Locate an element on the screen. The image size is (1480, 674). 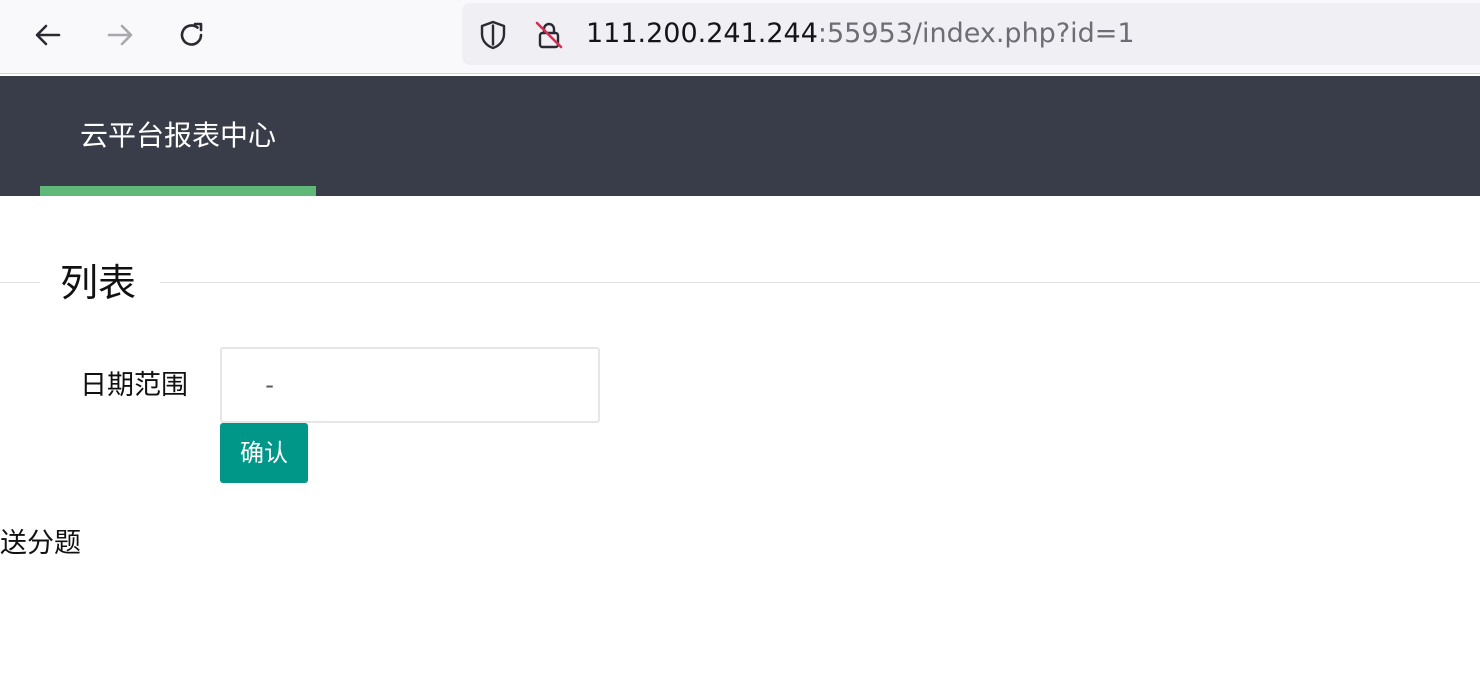
browser-toolbar: 111.200.241.244:55953/index.php?id=1 is located at coordinates (740, 37).